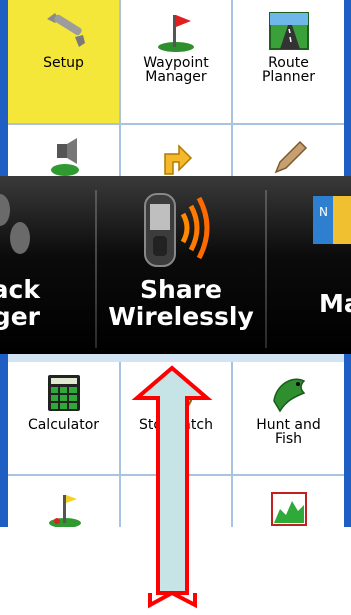  What do you see at coordinates (172, 487) in the screenshot?
I see `swipe-up-arrow-icon` at bounding box center [172, 487].